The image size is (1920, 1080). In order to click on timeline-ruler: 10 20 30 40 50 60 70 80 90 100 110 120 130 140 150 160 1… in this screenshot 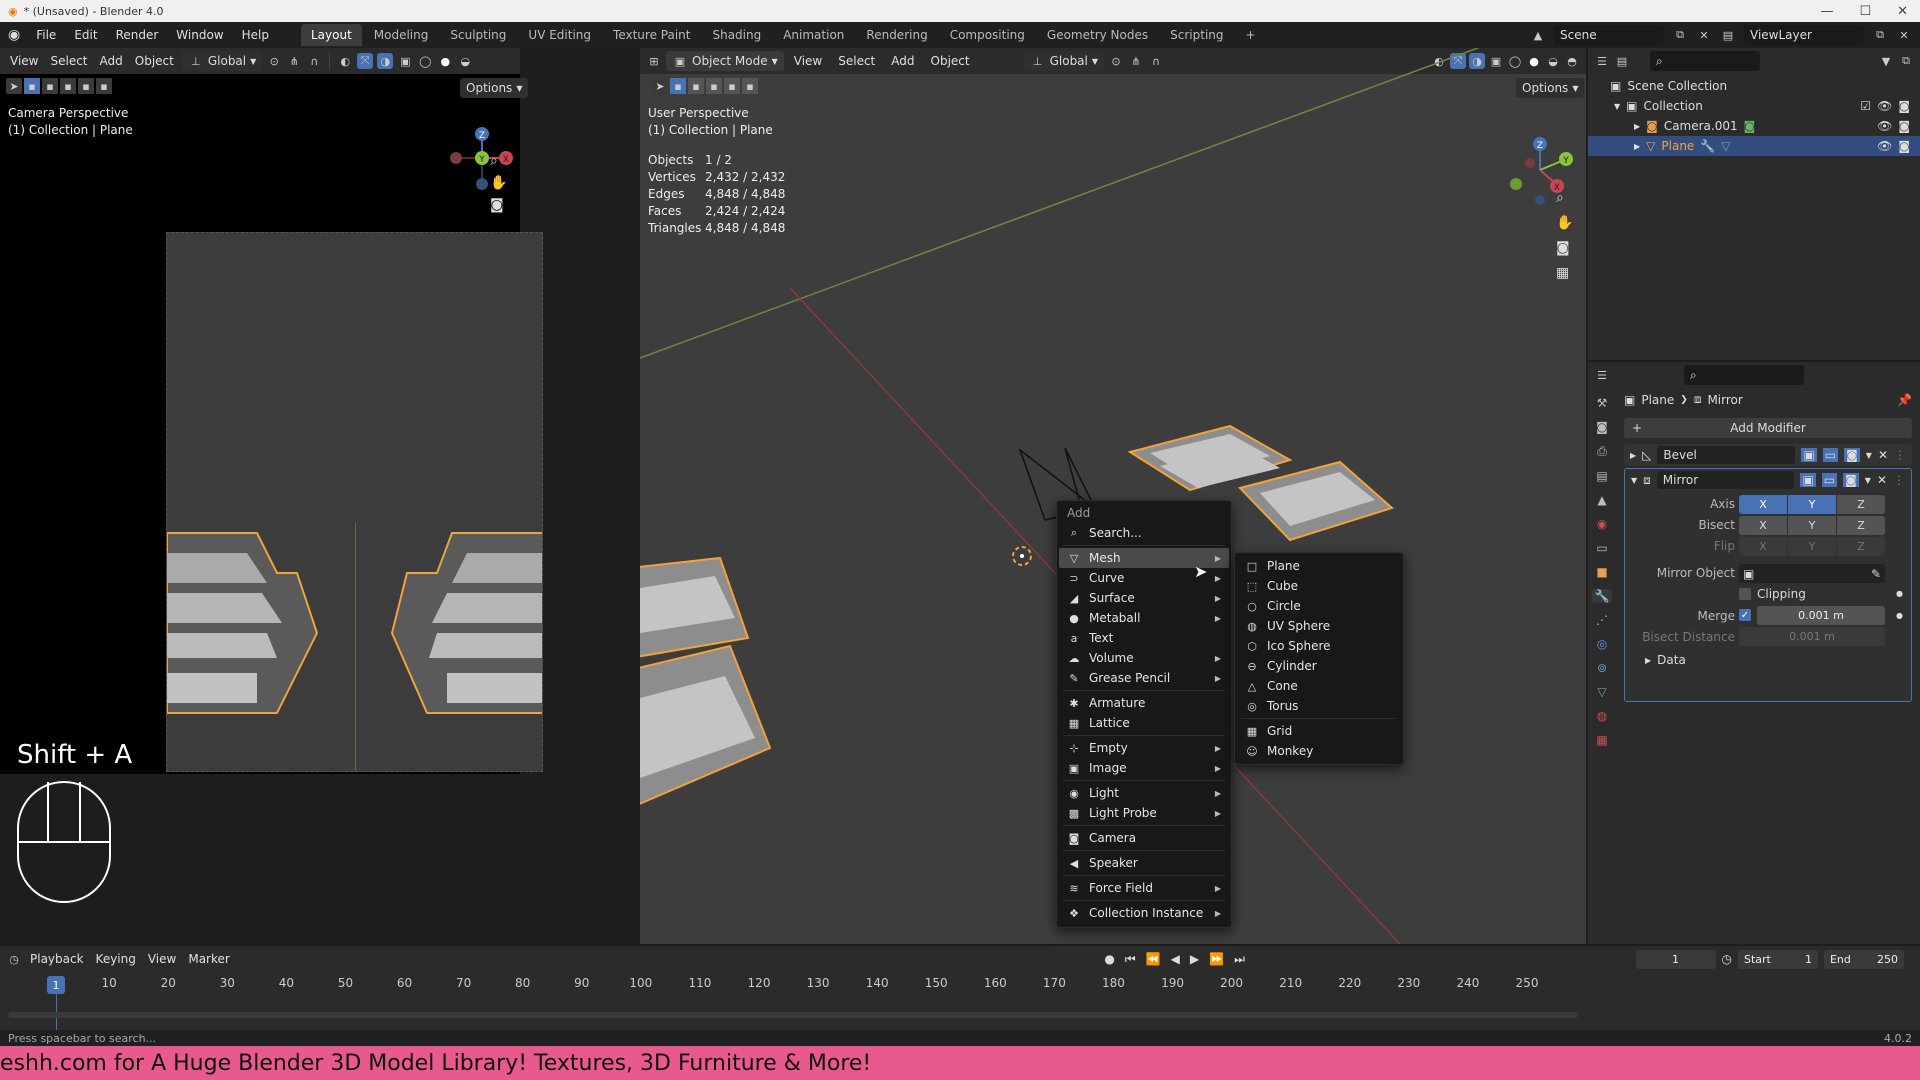, I will do `click(790, 986)`.